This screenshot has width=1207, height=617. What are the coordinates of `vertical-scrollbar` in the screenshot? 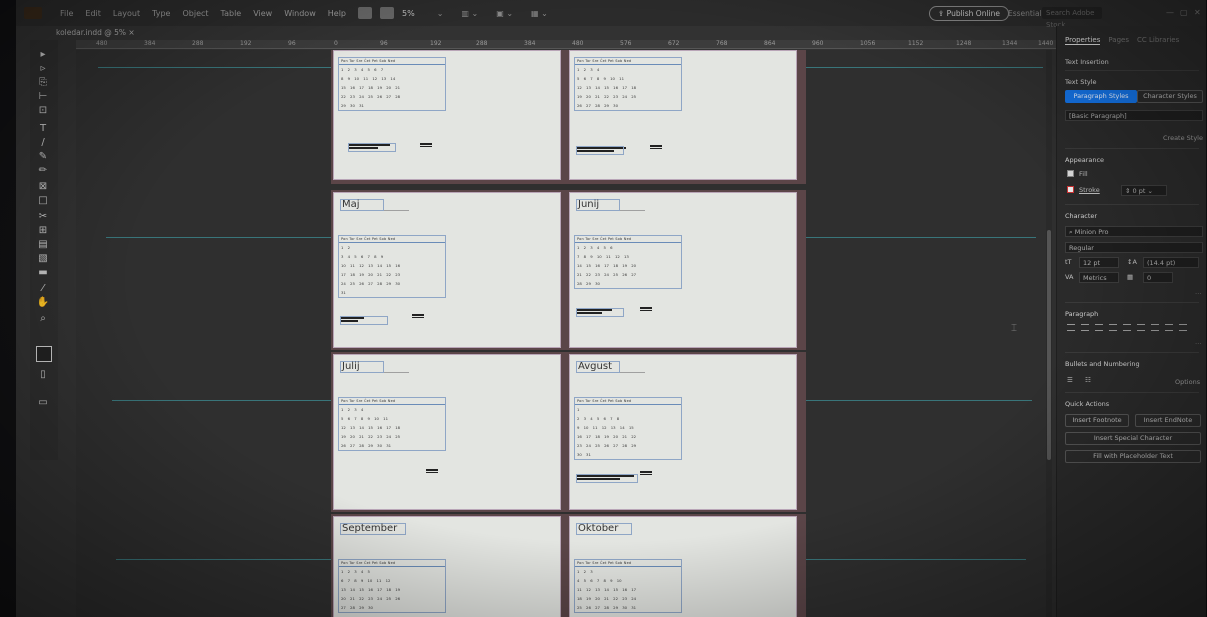 It's located at (1049, 333).